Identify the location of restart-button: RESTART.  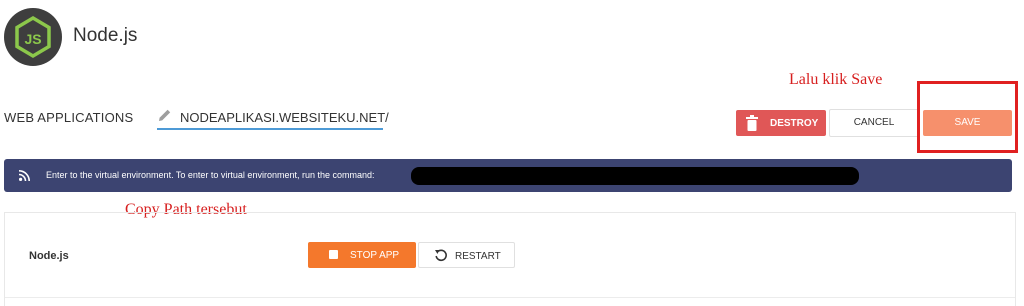
(466, 255).